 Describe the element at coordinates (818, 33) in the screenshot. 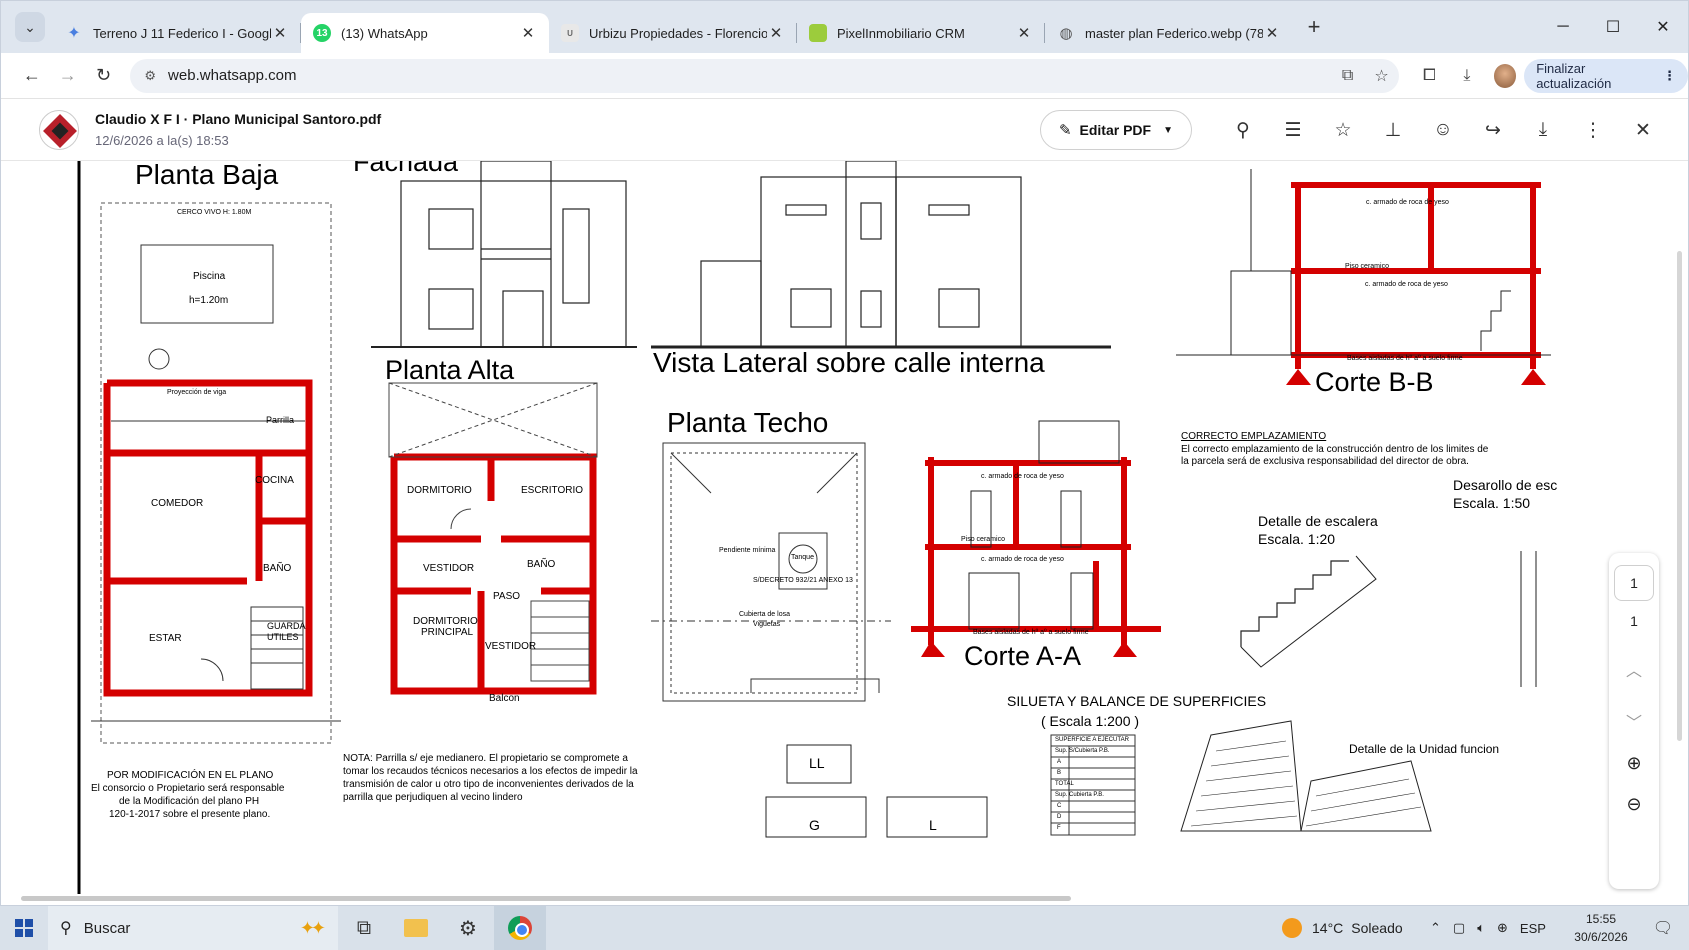

I see `crm-icon` at that location.